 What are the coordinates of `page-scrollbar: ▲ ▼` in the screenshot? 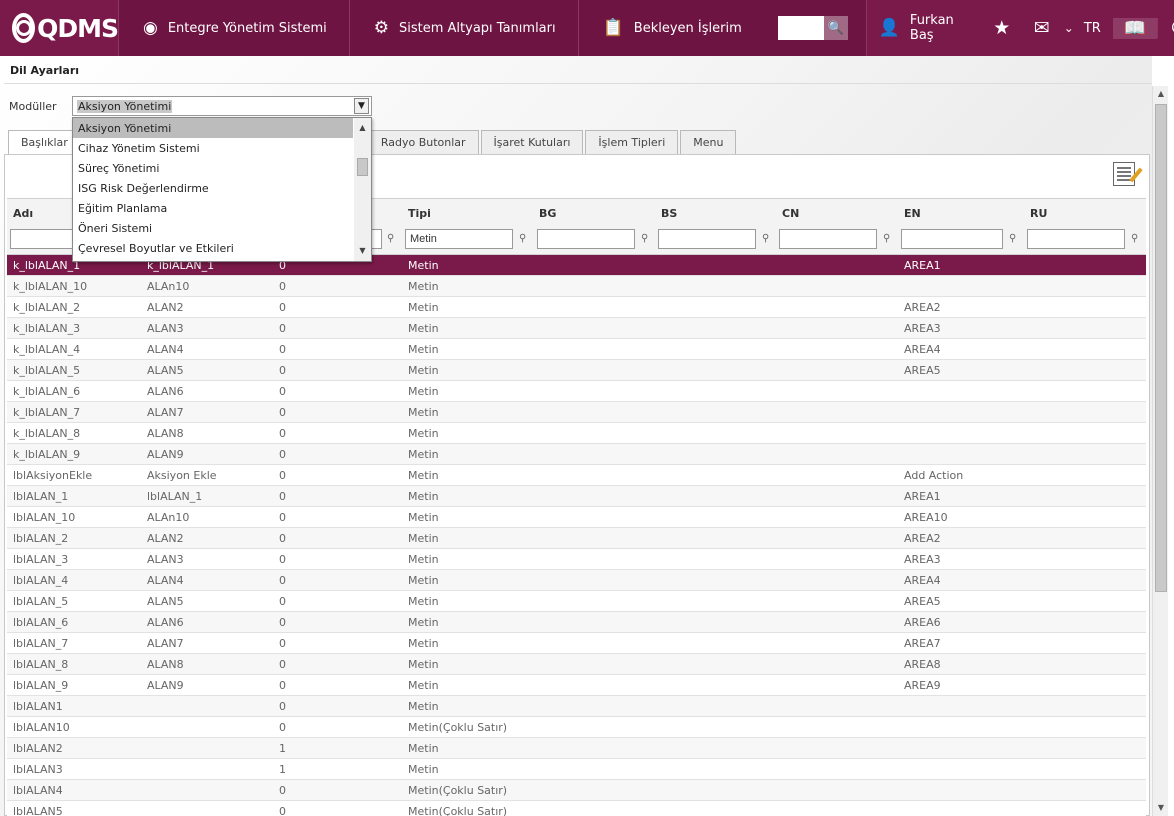 It's located at (1160, 451).